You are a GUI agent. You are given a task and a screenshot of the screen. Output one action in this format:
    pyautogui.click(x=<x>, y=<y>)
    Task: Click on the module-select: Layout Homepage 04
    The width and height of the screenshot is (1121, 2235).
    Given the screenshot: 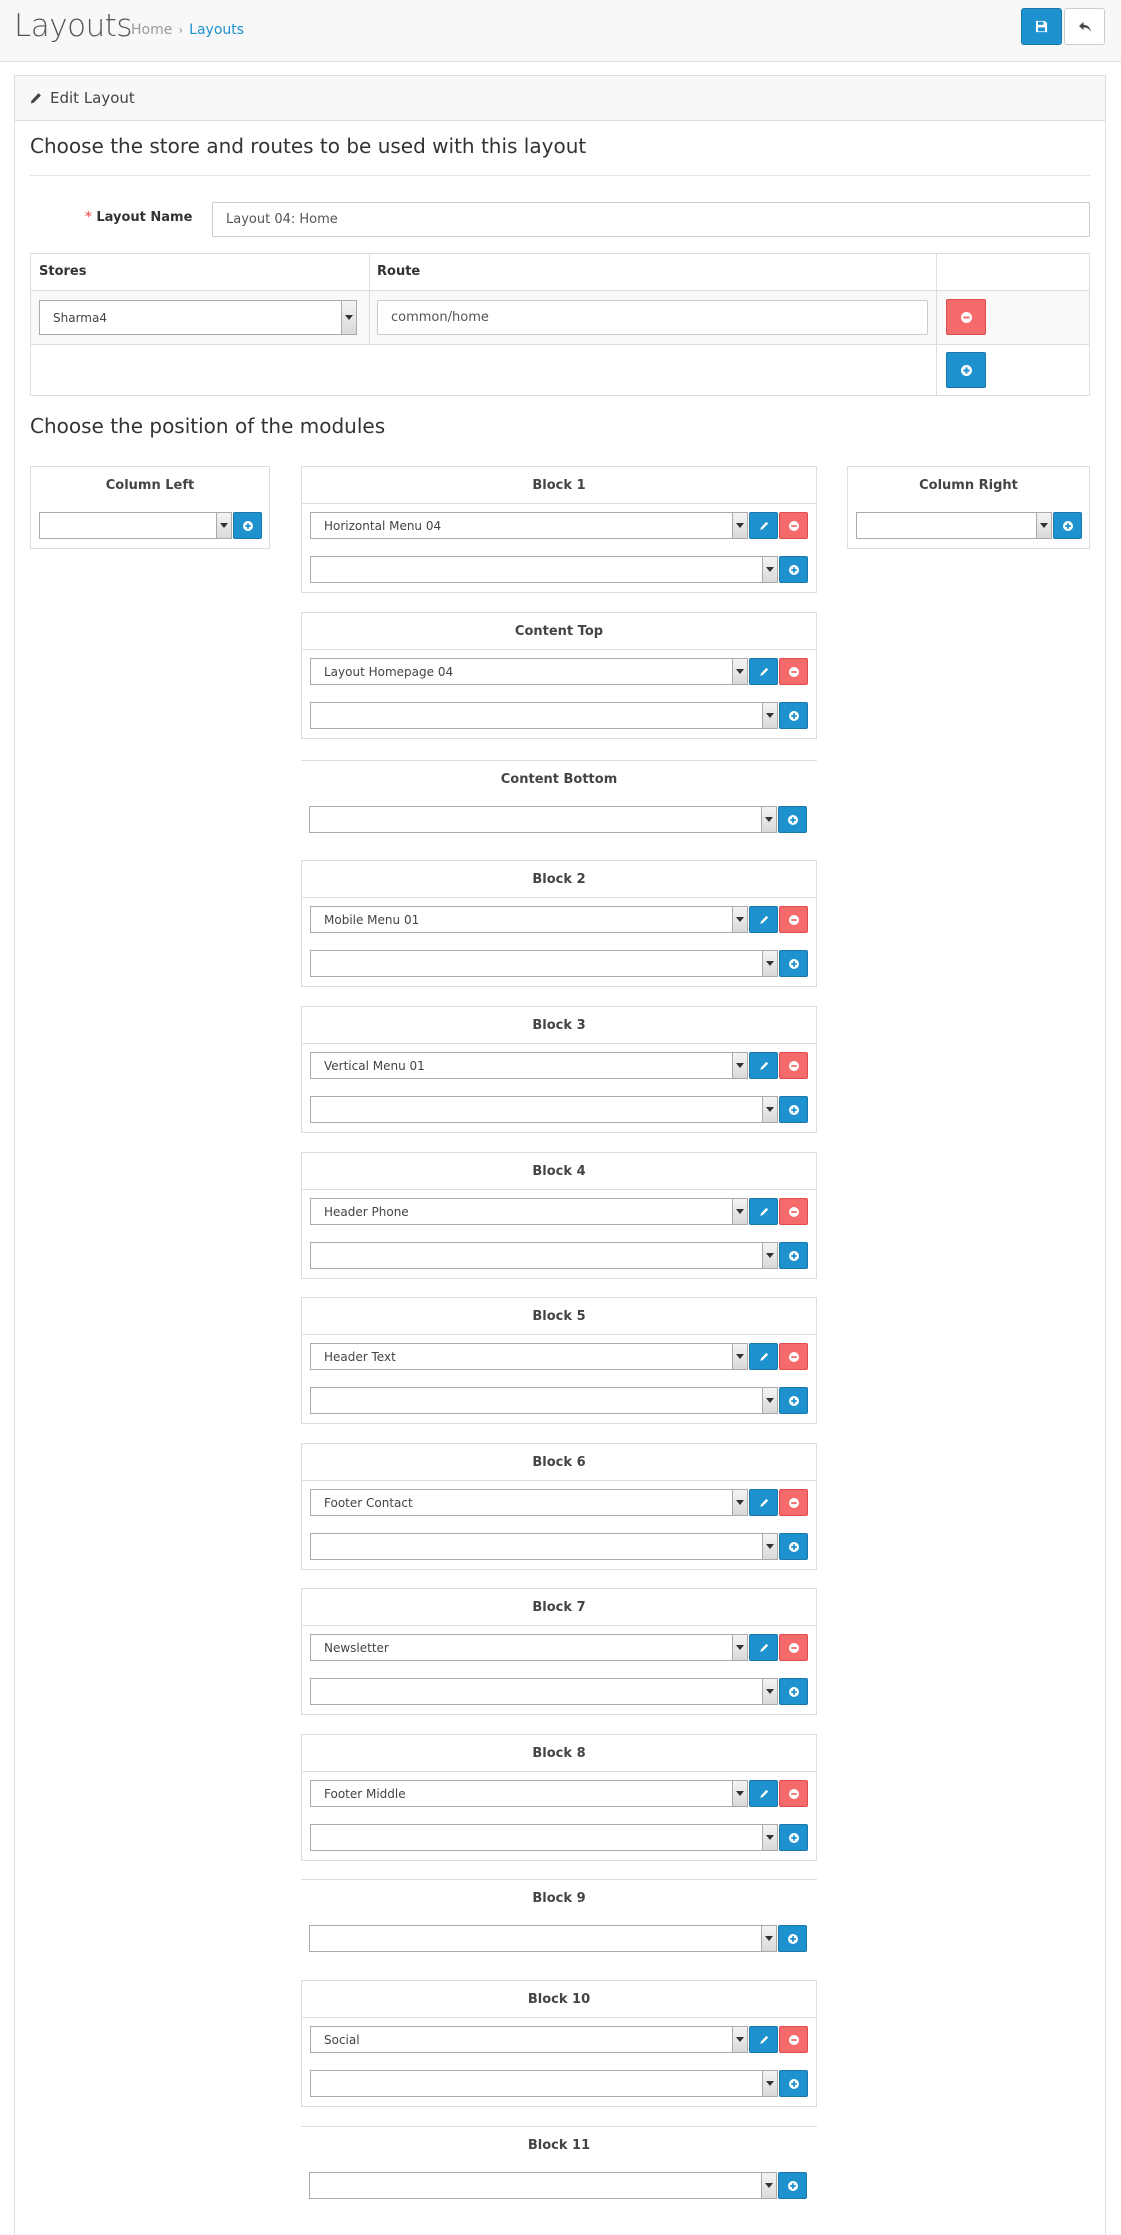 What is the action you would take?
    pyautogui.click(x=529, y=671)
    